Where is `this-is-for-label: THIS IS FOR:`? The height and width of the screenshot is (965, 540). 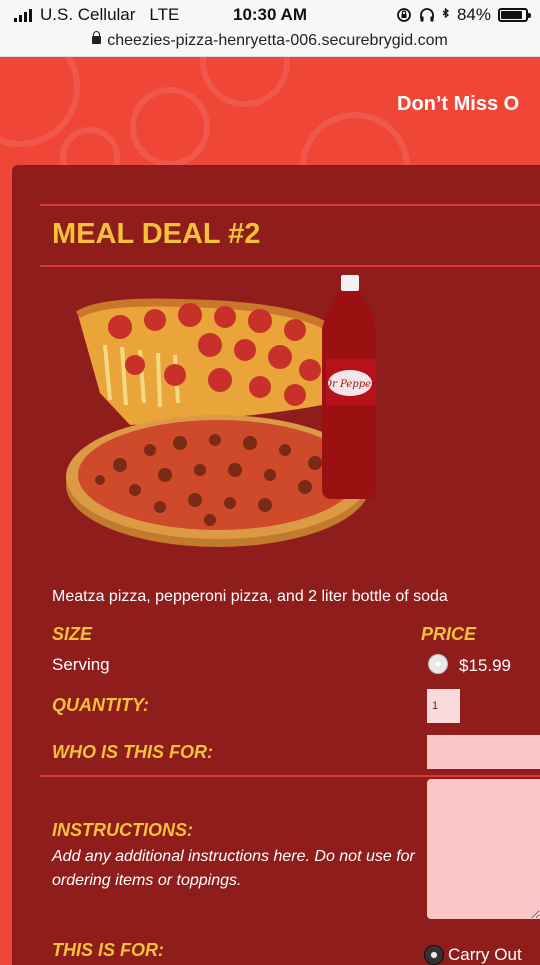 this-is-for-label: THIS IS FOR: is located at coordinates (108, 950).